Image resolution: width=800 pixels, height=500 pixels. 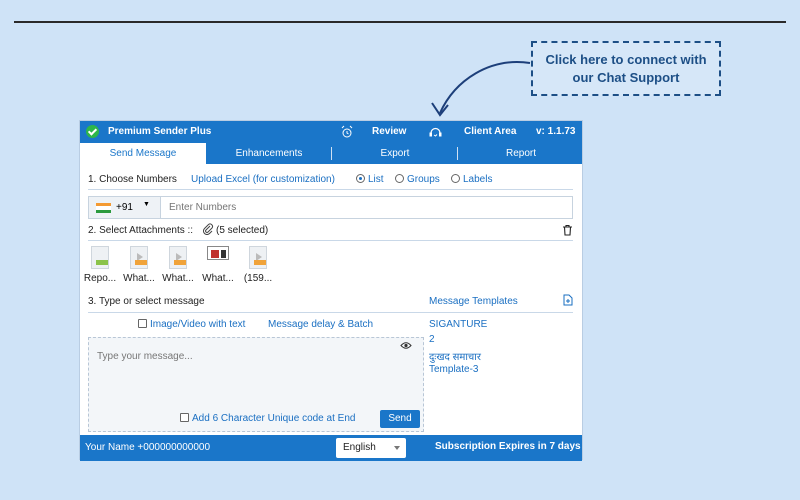 I want to click on tab-enhancements: Enhancements, so click(x=269, y=153).